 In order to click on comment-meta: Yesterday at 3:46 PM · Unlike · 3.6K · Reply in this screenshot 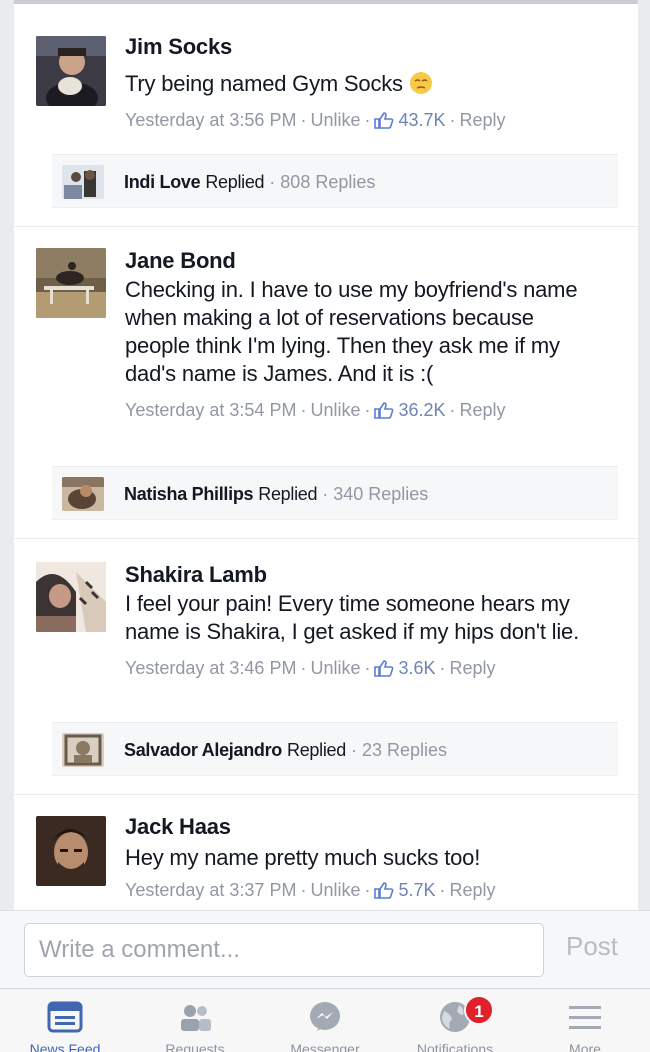, I will do `click(310, 668)`.